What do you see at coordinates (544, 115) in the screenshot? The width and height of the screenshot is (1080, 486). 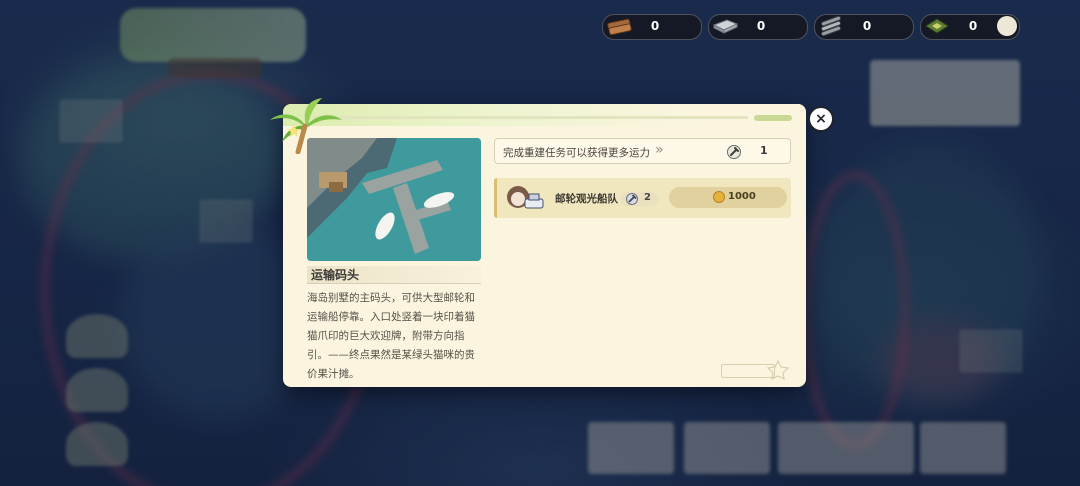 I see `dialog-header` at bounding box center [544, 115].